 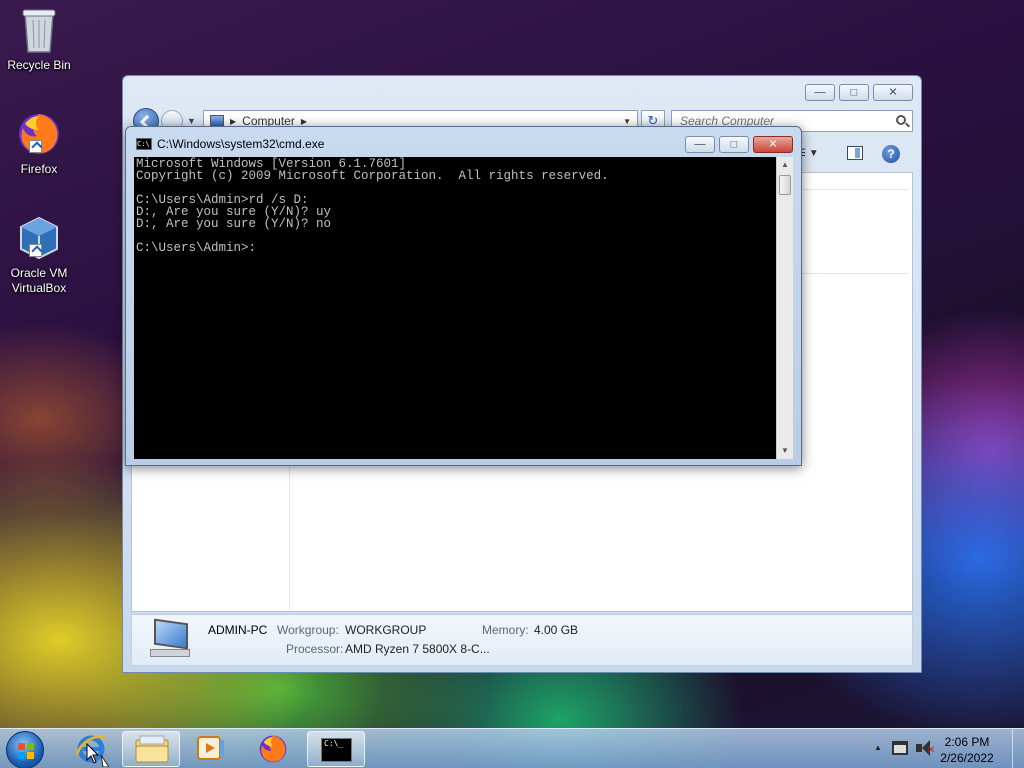 What do you see at coordinates (93, 753) in the screenshot?
I see `mouse-cursor-icon` at bounding box center [93, 753].